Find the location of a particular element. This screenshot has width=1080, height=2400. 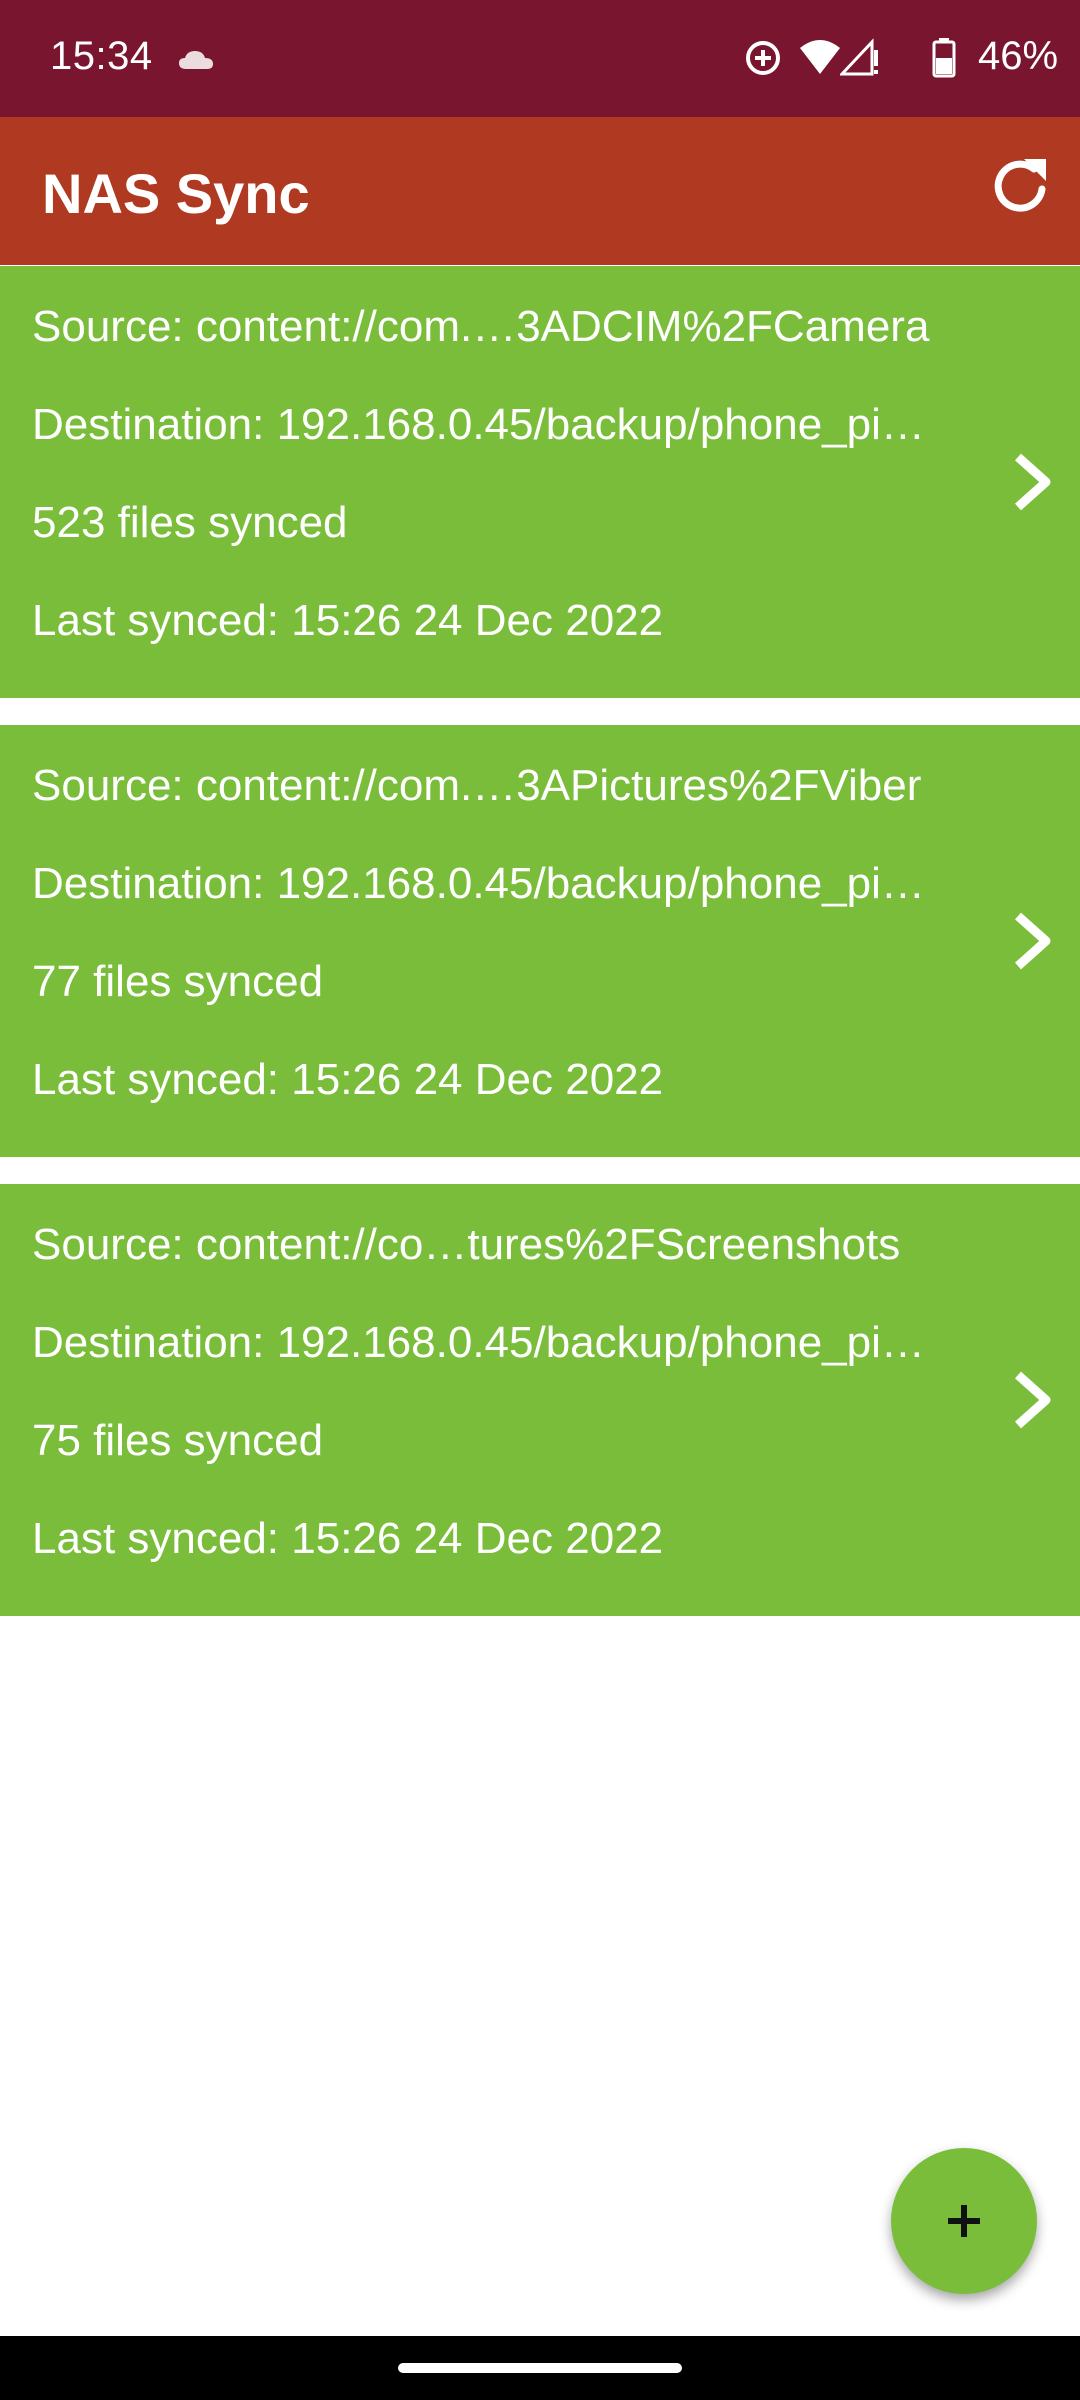

sync-file-count: 523 files synced is located at coordinates (190, 522).